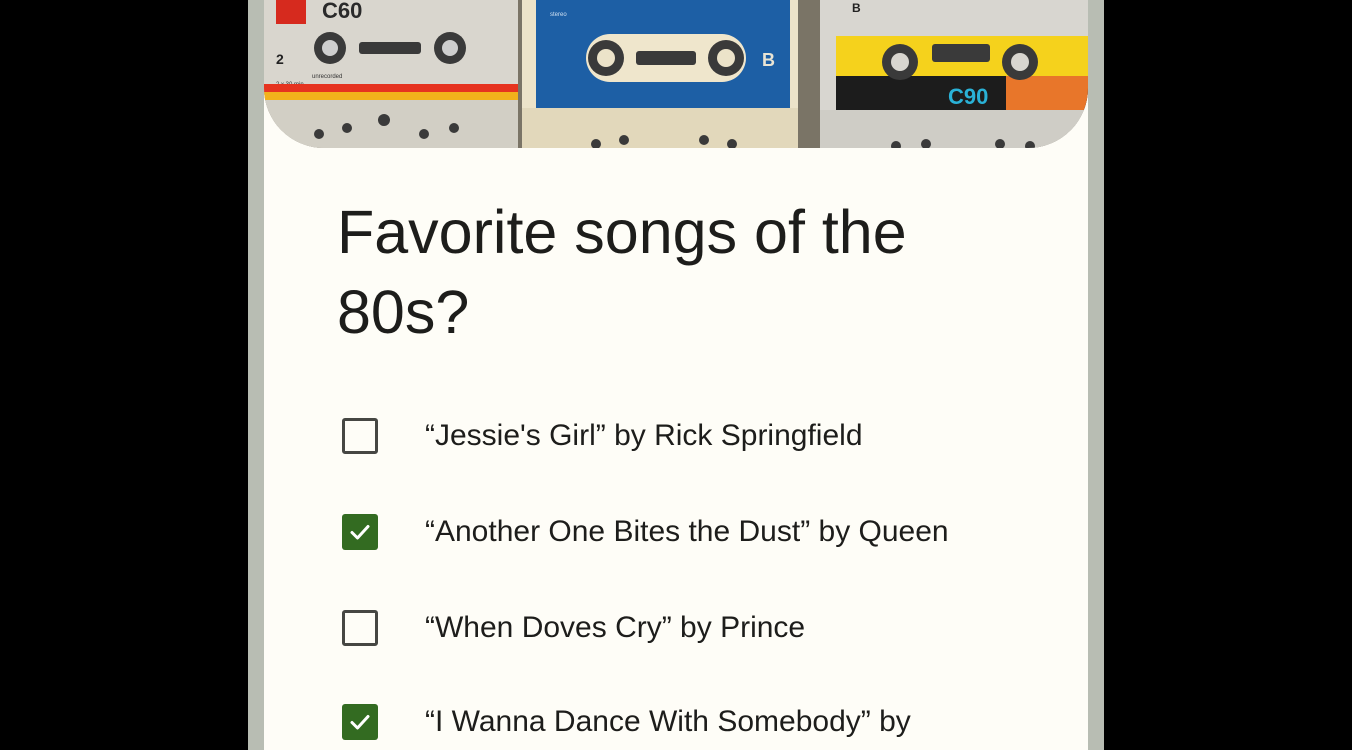  Describe the element at coordinates (968, 96) in the screenshot. I see `svg-text: C90` at that location.